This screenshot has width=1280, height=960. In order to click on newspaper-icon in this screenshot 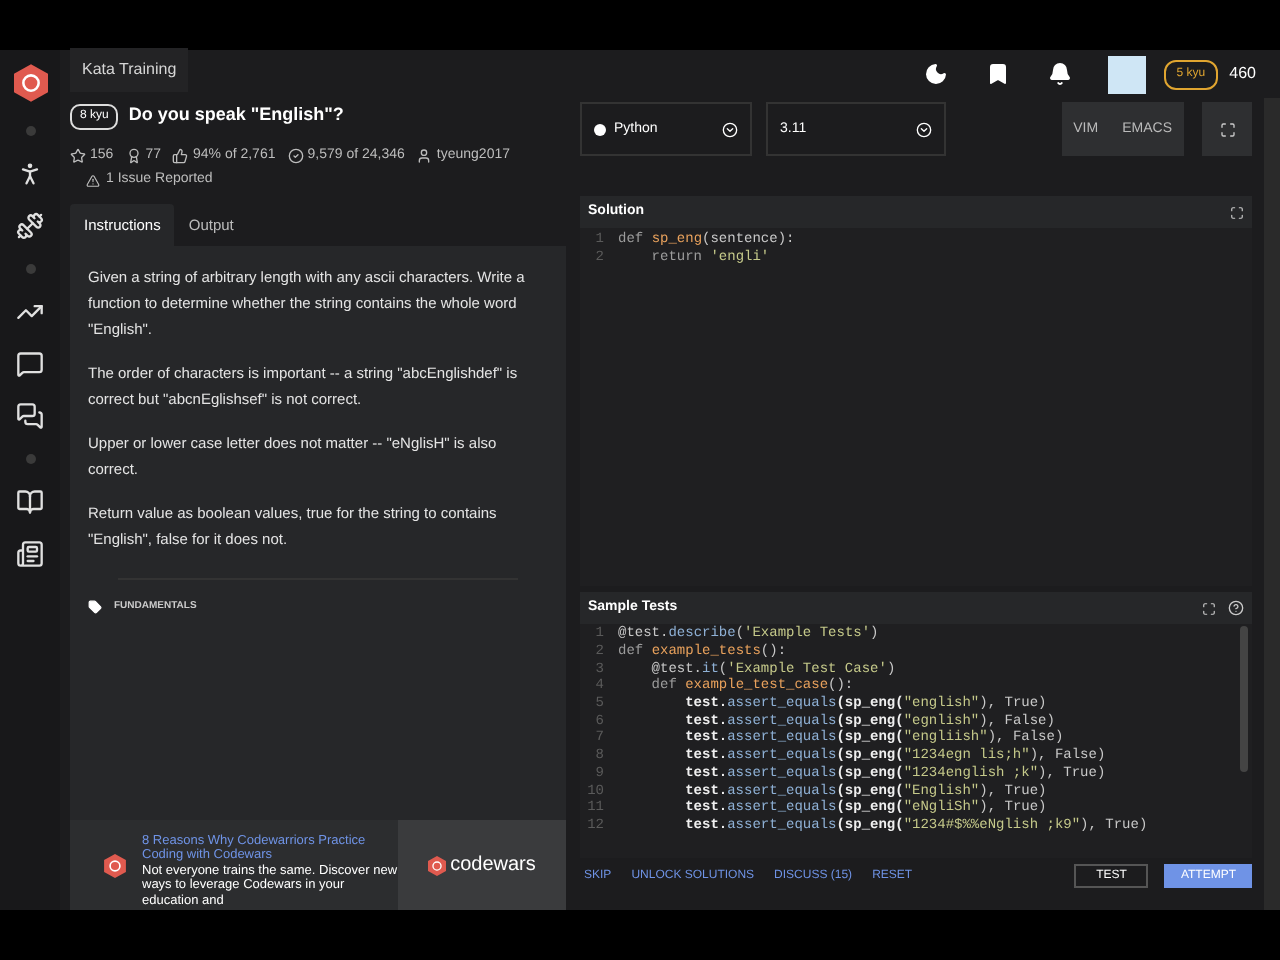, I will do `click(30, 554)`.